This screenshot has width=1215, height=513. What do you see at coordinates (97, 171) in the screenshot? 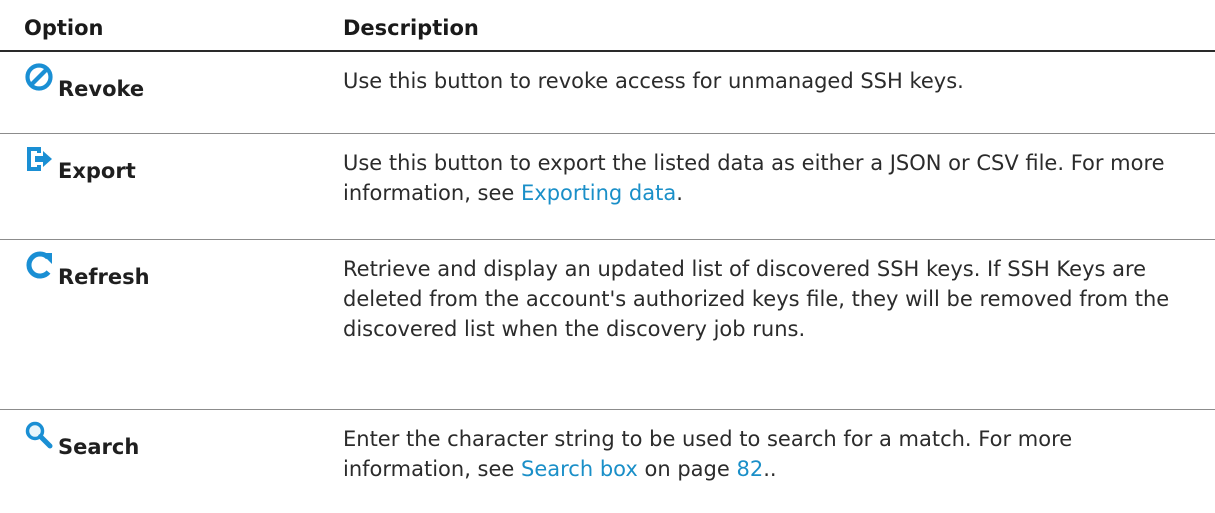
I see `export-label: Export` at bounding box center [97, 171].